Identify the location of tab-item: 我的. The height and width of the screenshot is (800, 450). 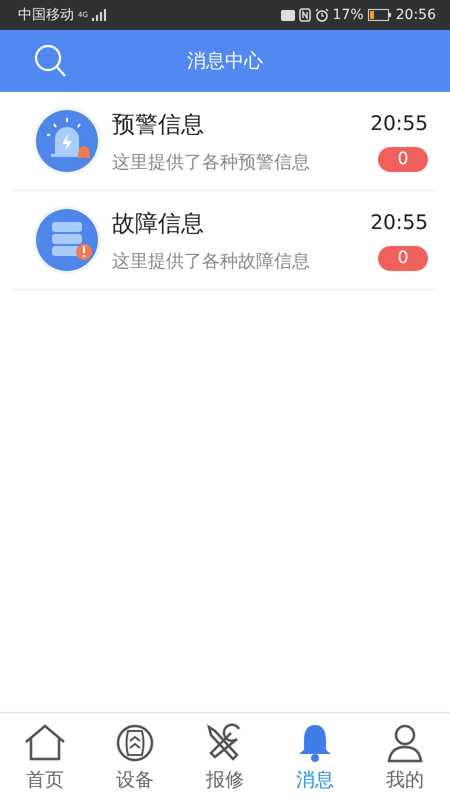
(405, 756).